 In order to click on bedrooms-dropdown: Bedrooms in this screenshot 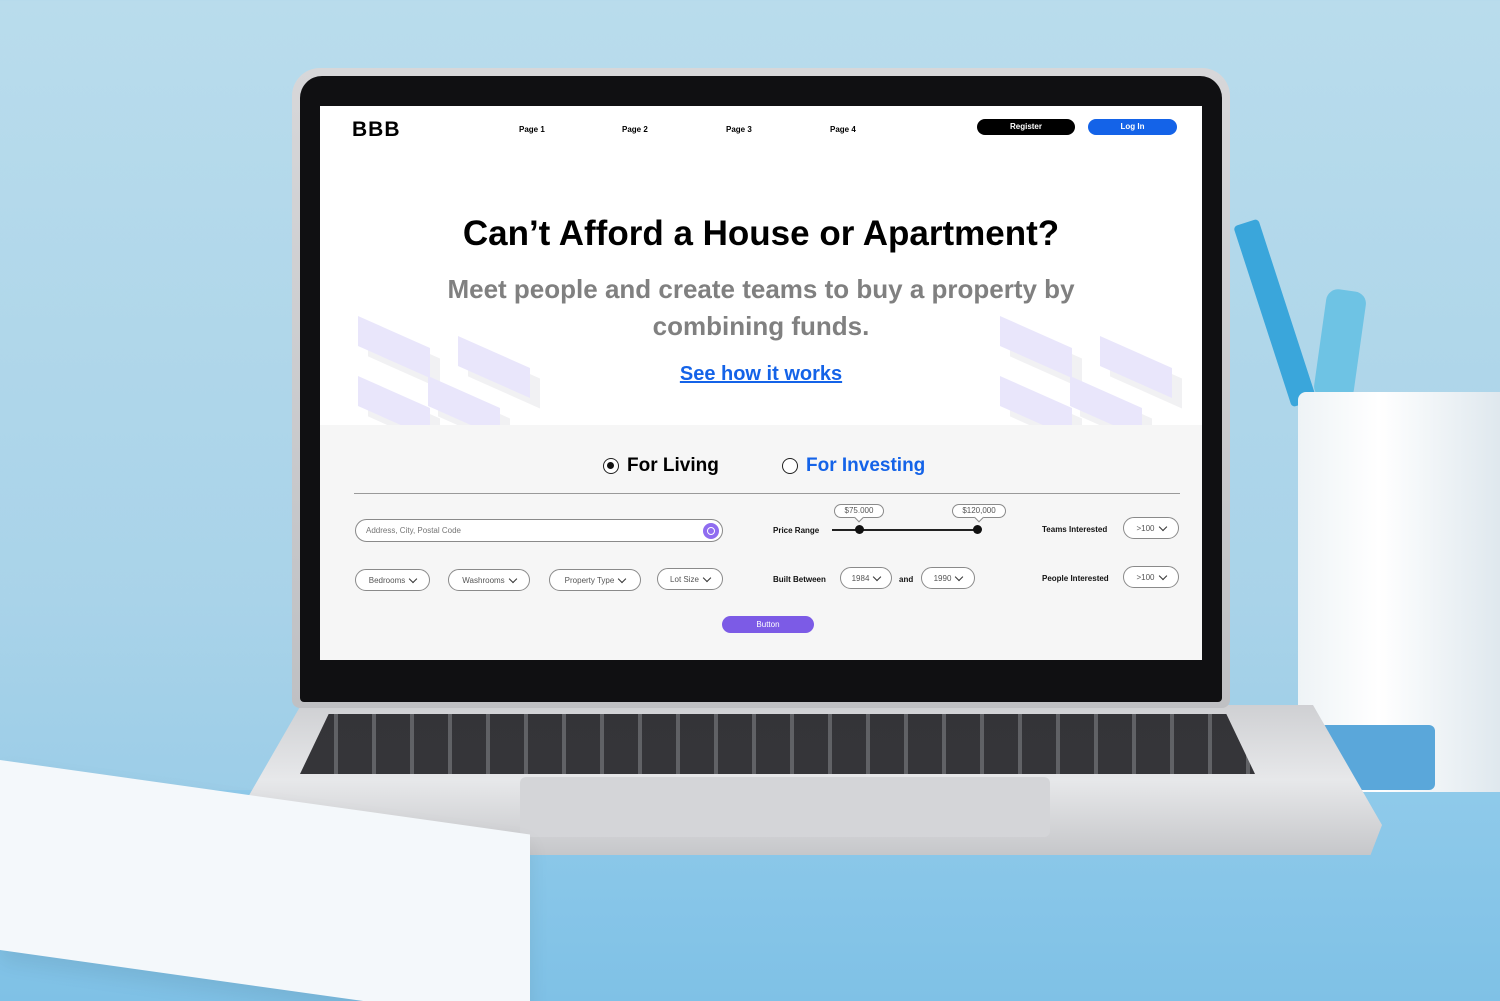, I will do `click(392, 580)`.